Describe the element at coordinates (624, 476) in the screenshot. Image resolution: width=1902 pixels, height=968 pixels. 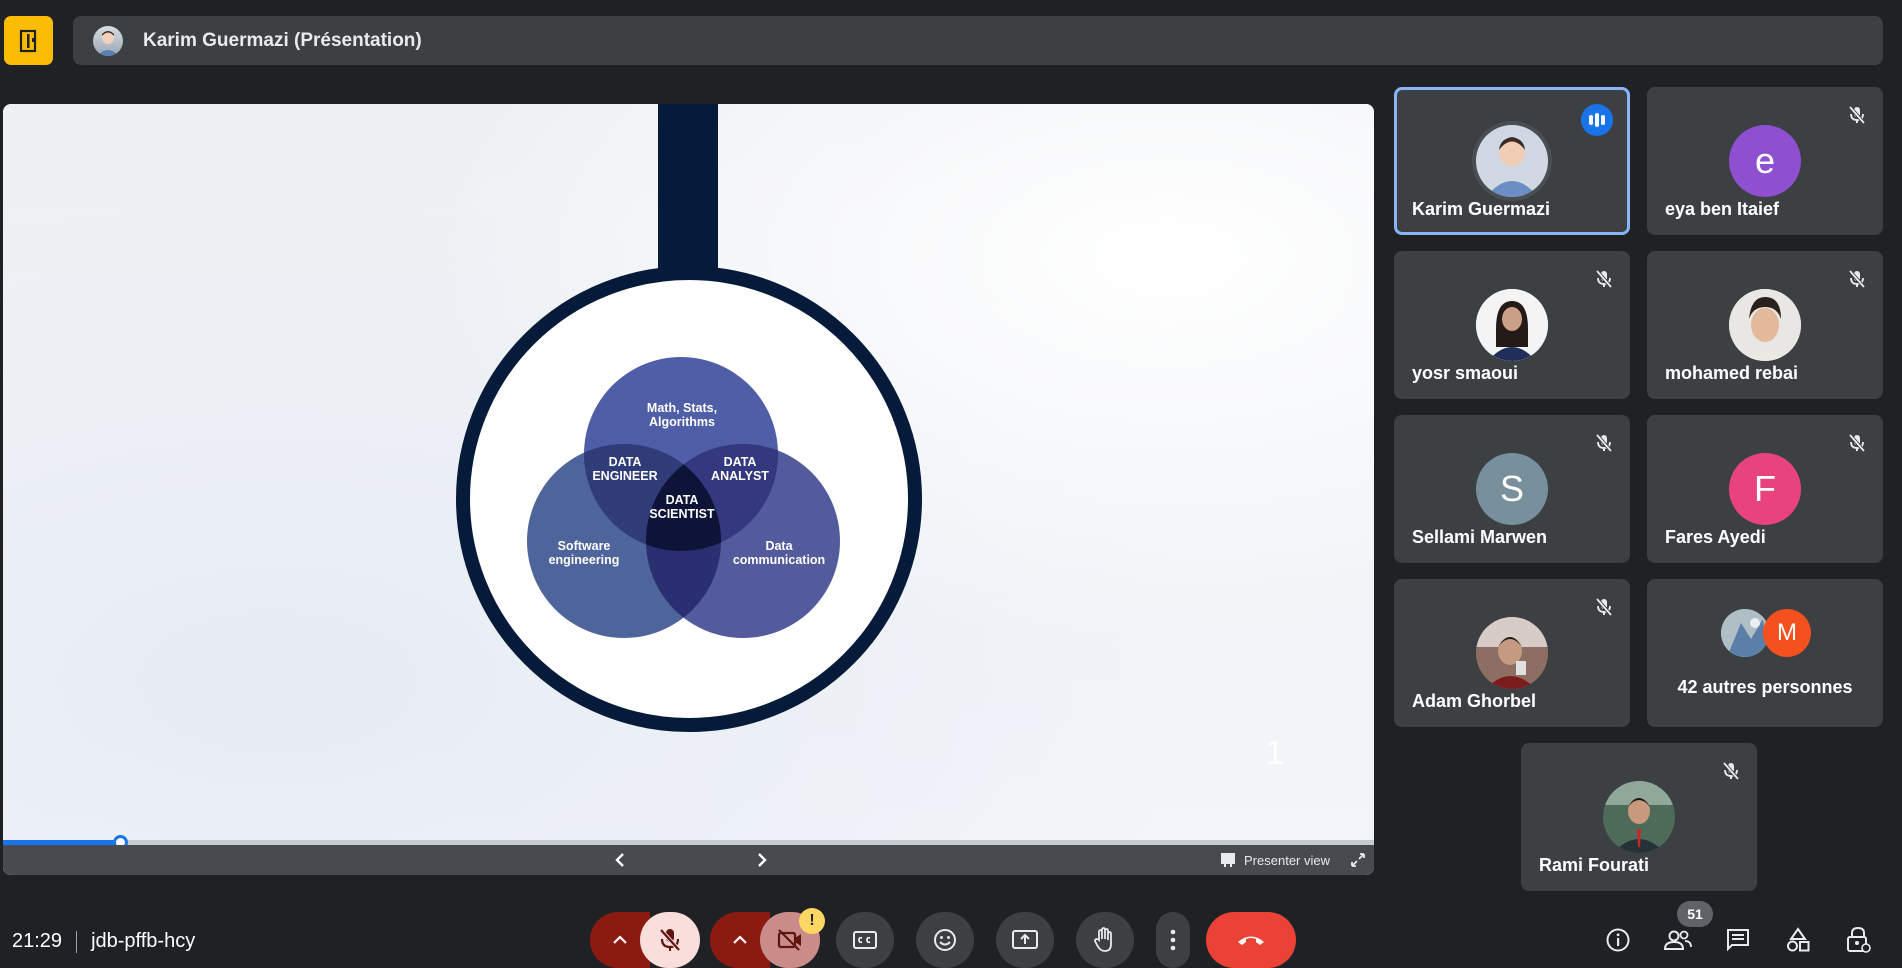
I see `venn-label-engineer-2: ENGINEER` at that location.